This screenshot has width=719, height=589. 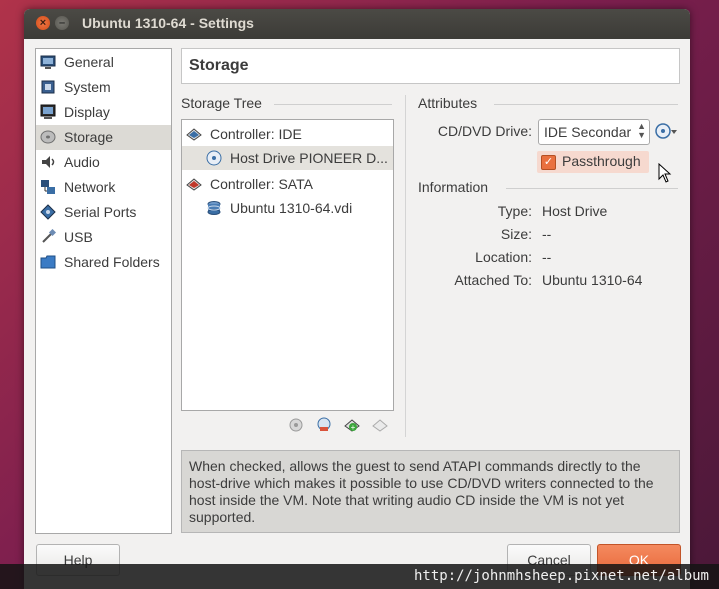 I want to click on info-size-key: Size:, so click(x=516, y=234).